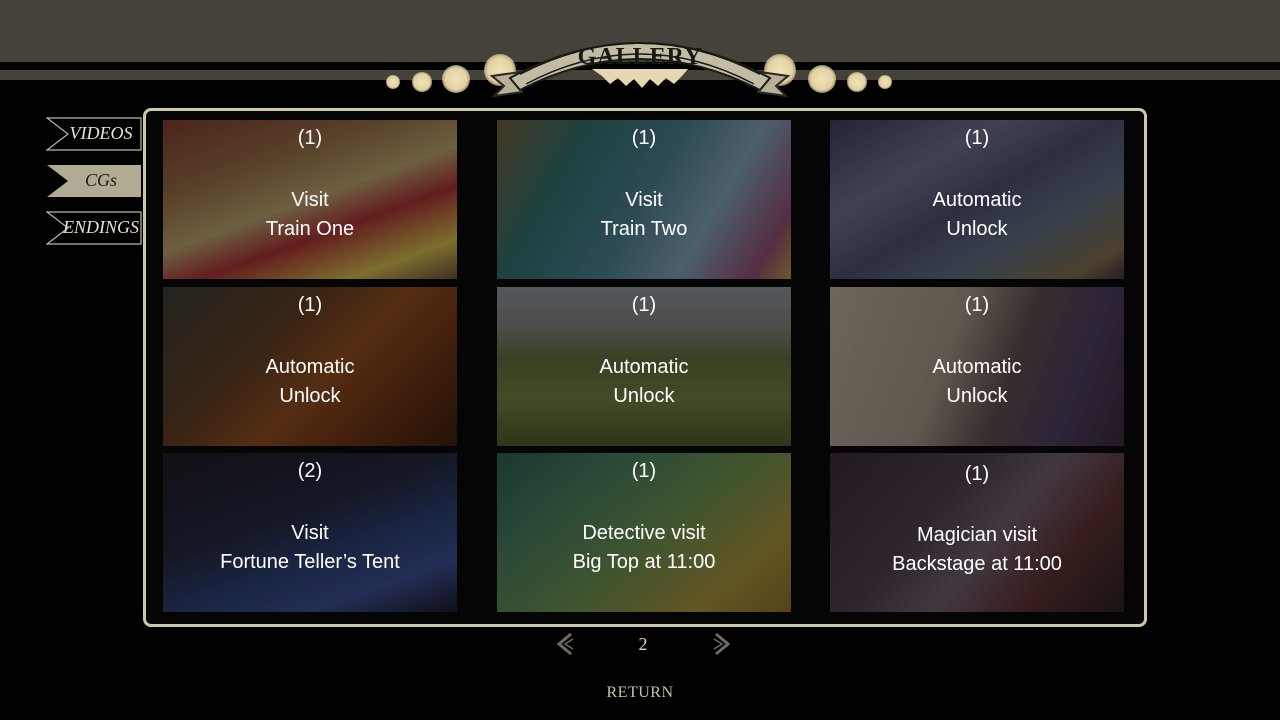 The width and height of the screenshot is (1280, 720). What do you see at coordinates (977, 549) in the screenshot?
I see `unlock-condition: Magician visit Backstage at 11:00` at bounding box center [977, 549].